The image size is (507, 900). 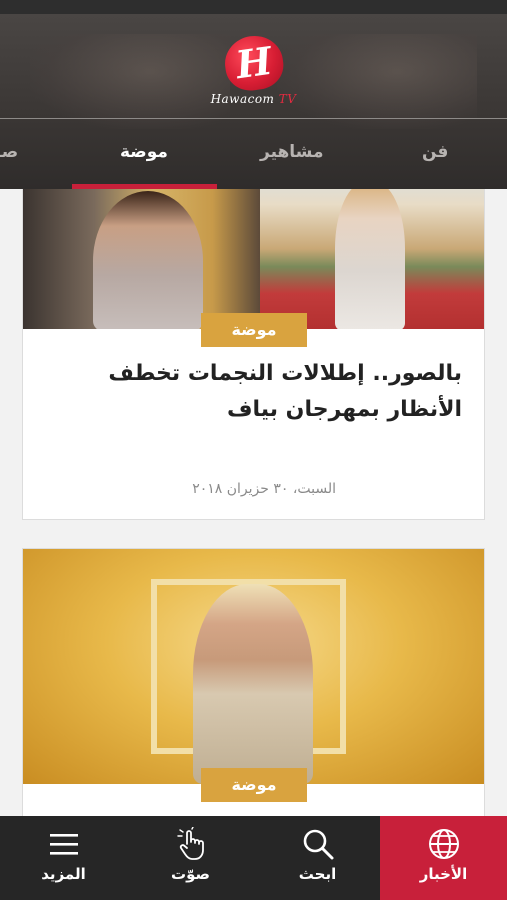 I want to click on tab-celebrities: مشاهير, so click(x=292, y=152).